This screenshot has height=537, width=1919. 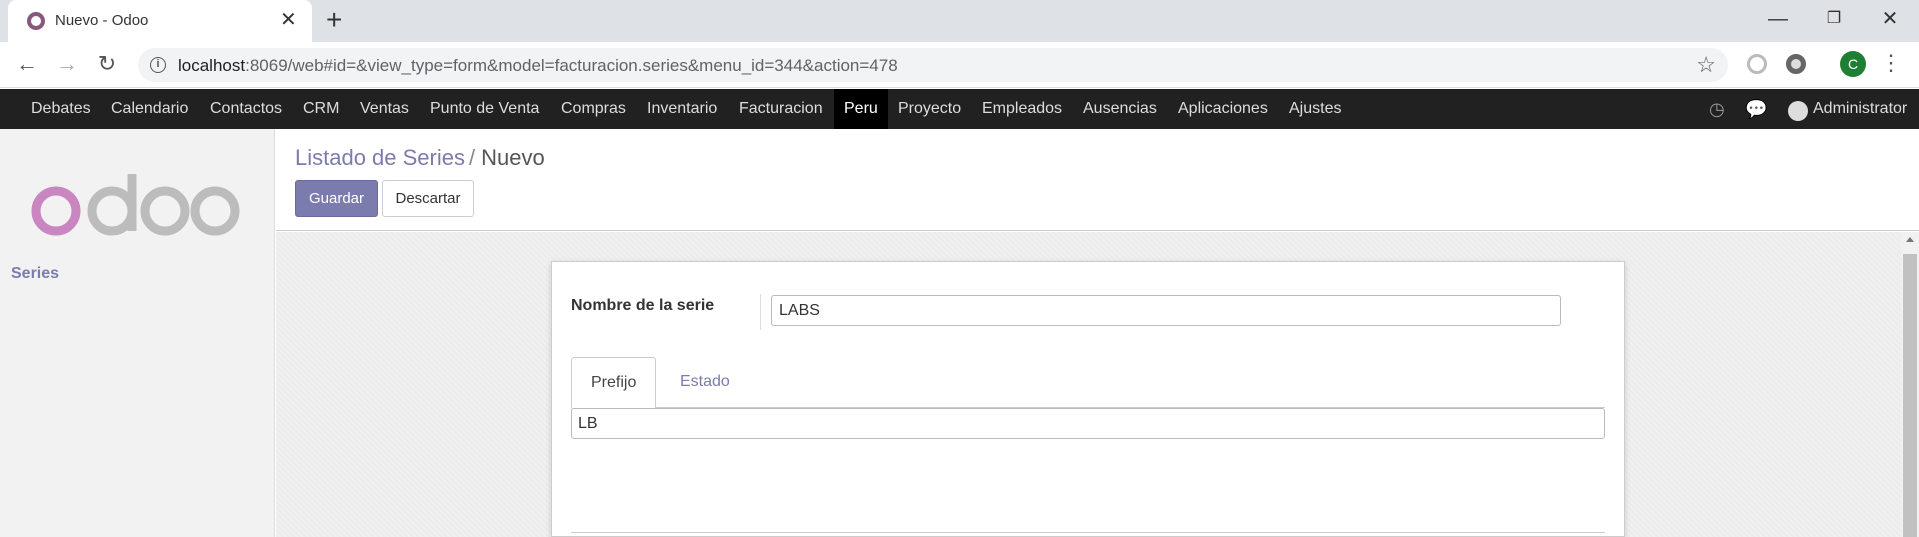 I want to click on menu-item-empleados: Empleados, so click(x=1022, y=109).